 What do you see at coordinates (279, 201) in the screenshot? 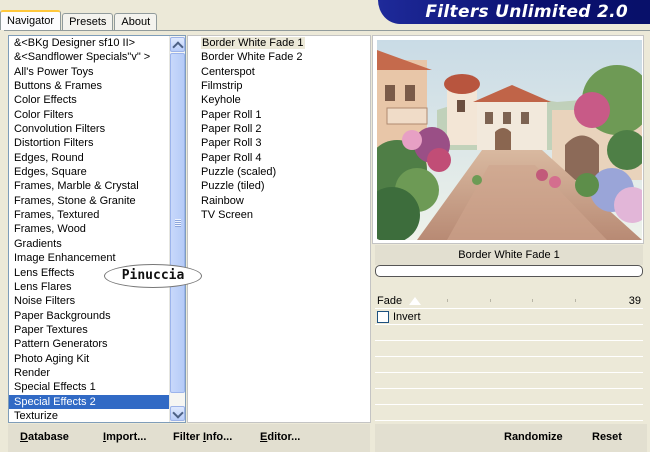
I see `filter-item: Rainbow` at bounding box center [279, 201].